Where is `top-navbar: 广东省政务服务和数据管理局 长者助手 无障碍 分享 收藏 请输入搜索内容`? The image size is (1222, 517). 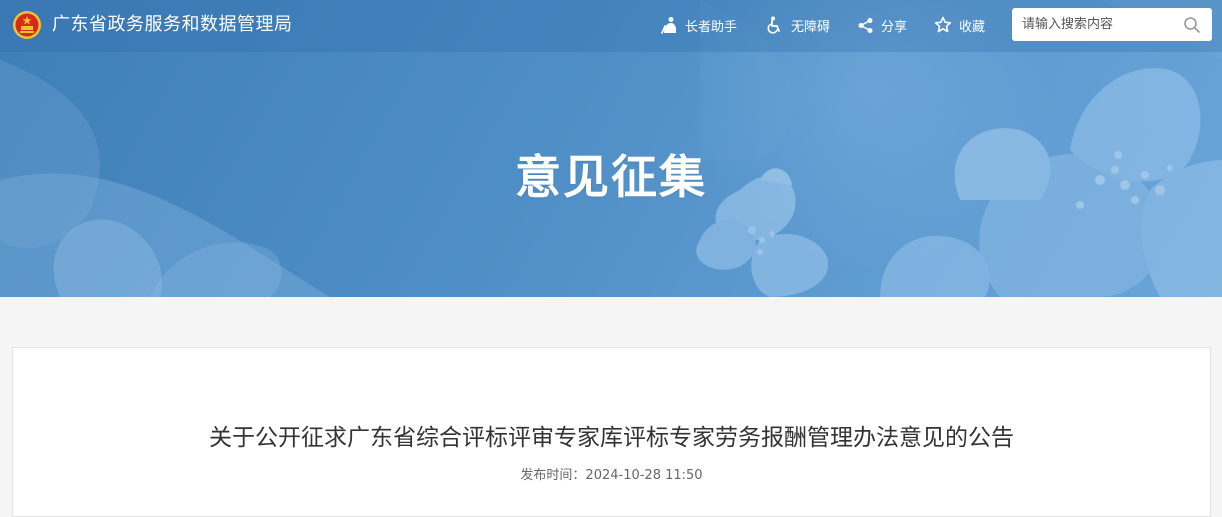
top-navbar: 广东省政务服务和数据管理局 长者助手 无障碍 分享 收藏 请输入搜索内容 is located at coordinates (611, 26).